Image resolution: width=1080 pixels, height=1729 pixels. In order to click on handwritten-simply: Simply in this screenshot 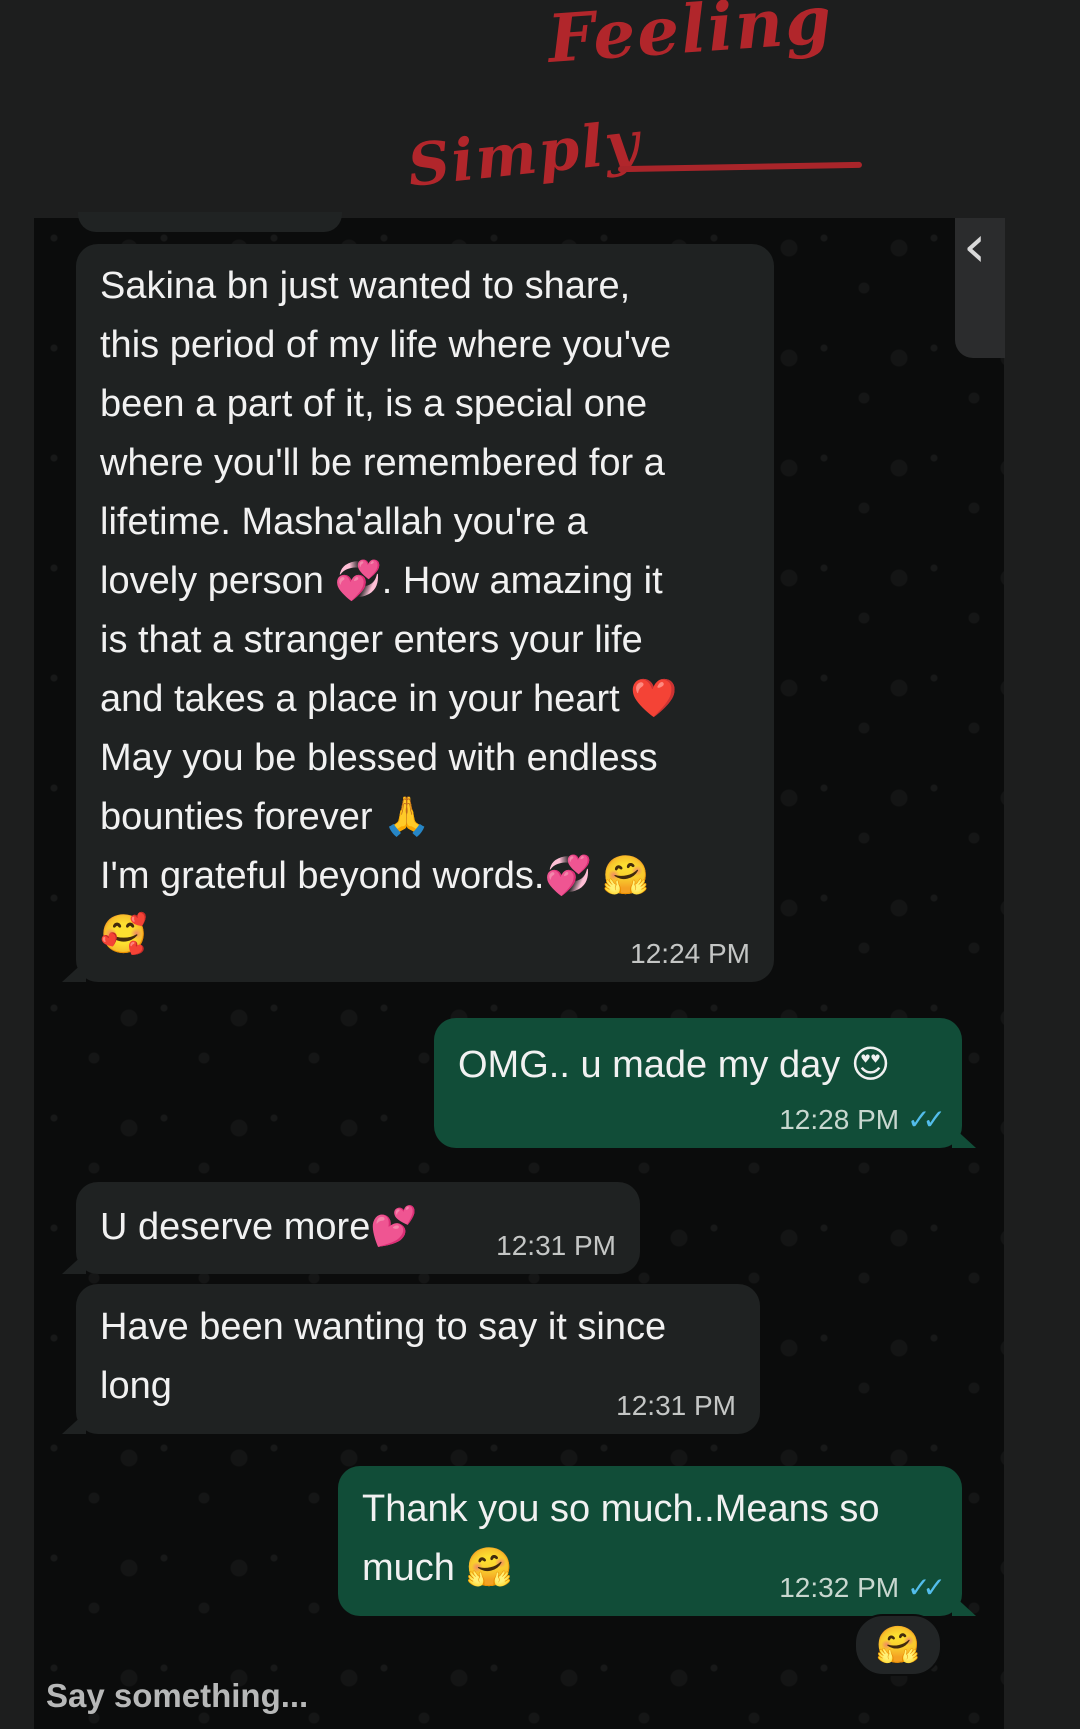, I will do `click(524, 153)`.